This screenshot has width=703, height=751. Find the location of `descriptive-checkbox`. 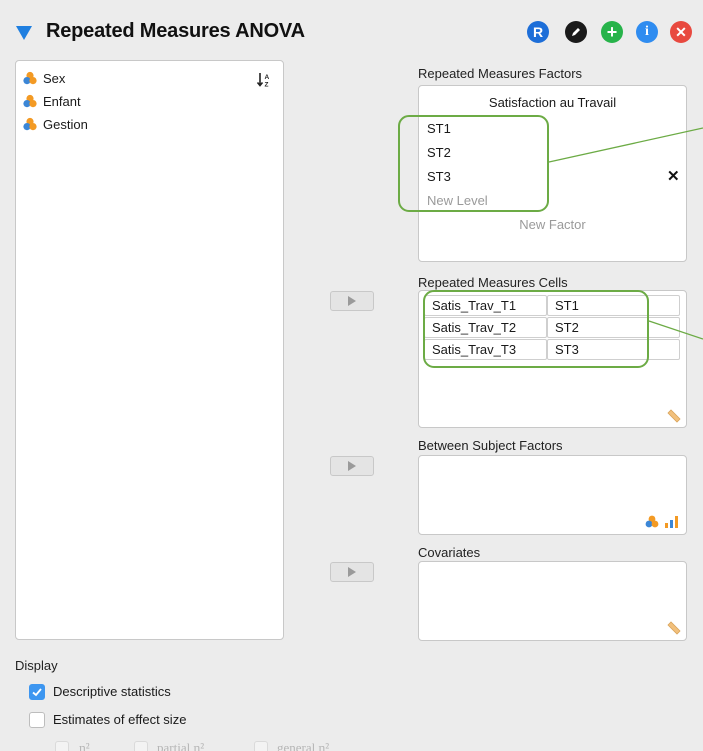

descriptive-checkbox is located at coordinates (37, 692).